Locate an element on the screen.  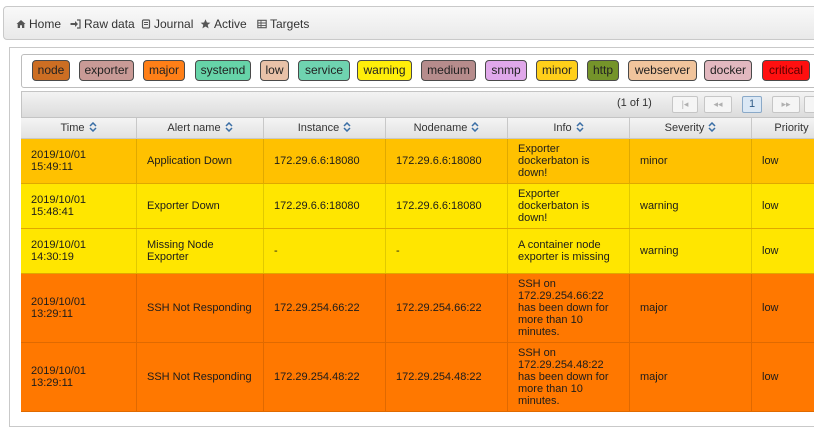
col-instance-label: Instance is located at coordinates (318, 128).